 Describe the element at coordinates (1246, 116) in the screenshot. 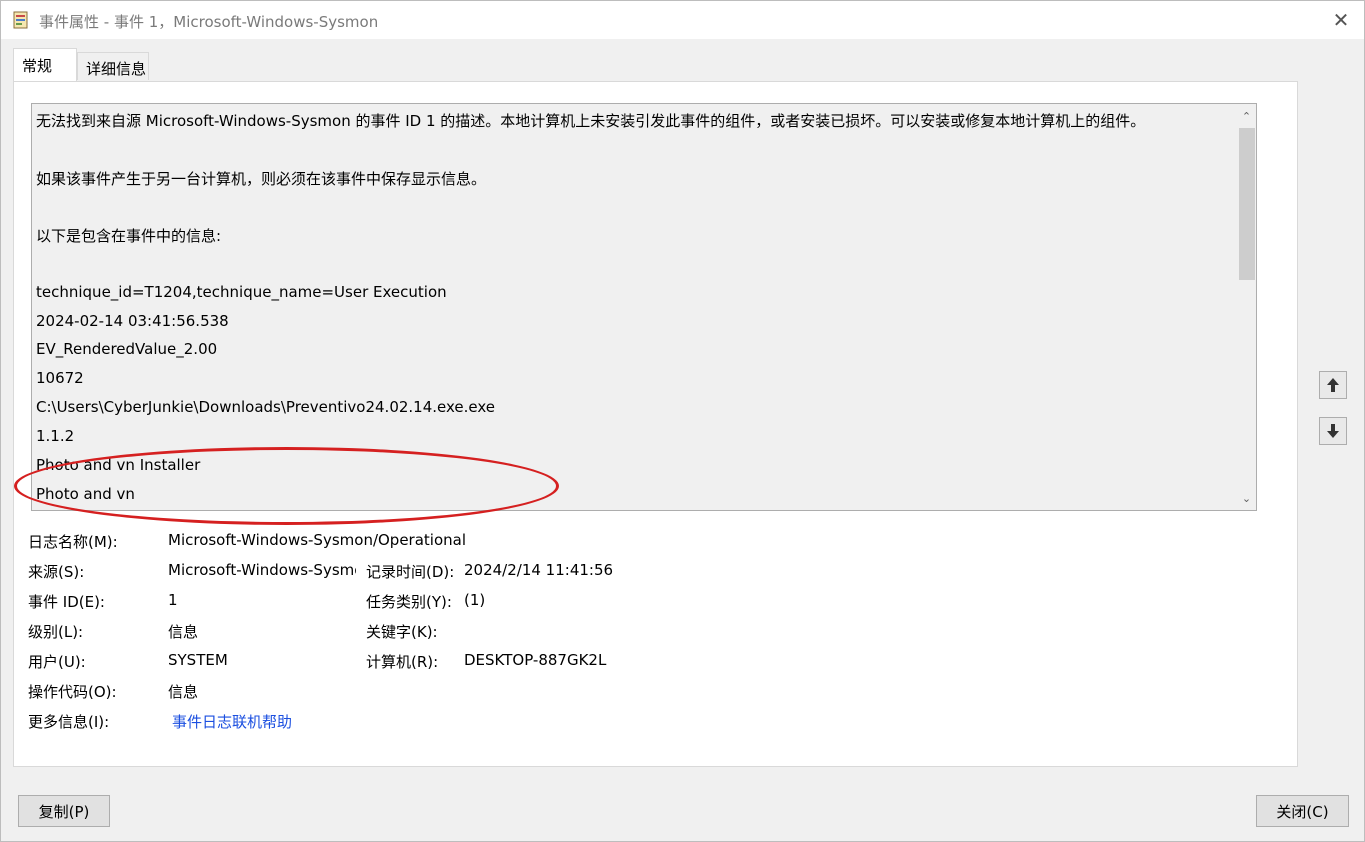

I see `scroll-up-icon: ⌃` at that location.